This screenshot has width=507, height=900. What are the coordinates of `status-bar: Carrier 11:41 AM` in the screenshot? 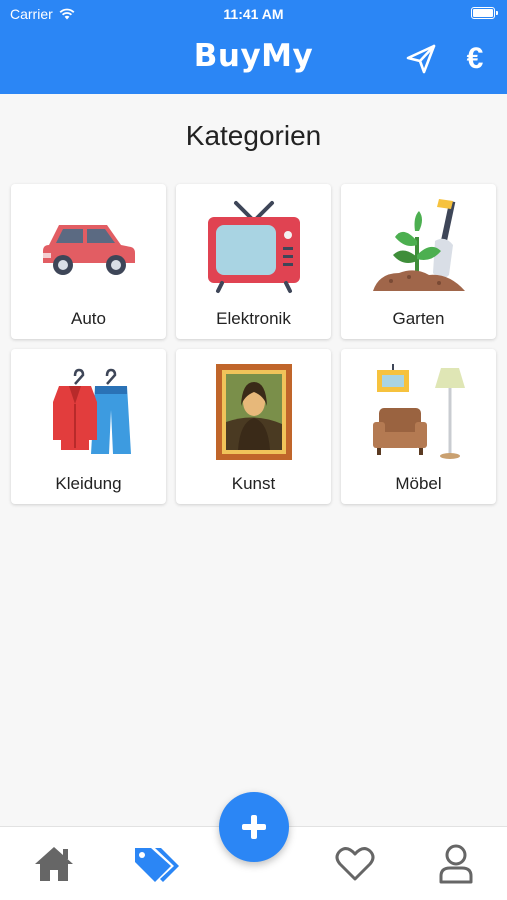 It's located at (253, 14).